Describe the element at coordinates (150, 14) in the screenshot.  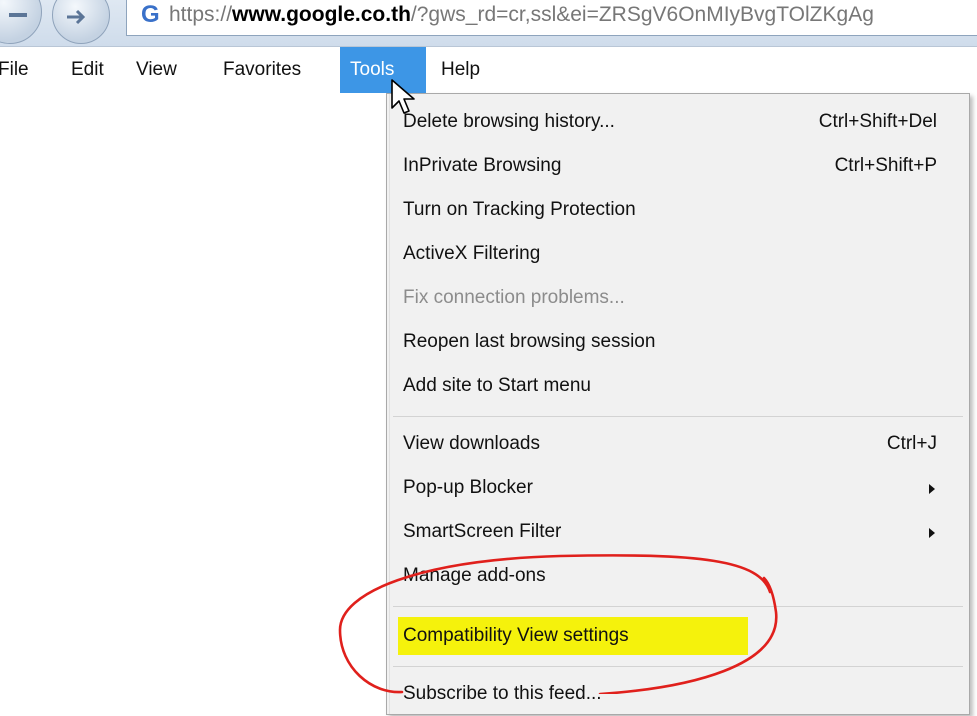
I see `google-favicon-icon: G` at that location.